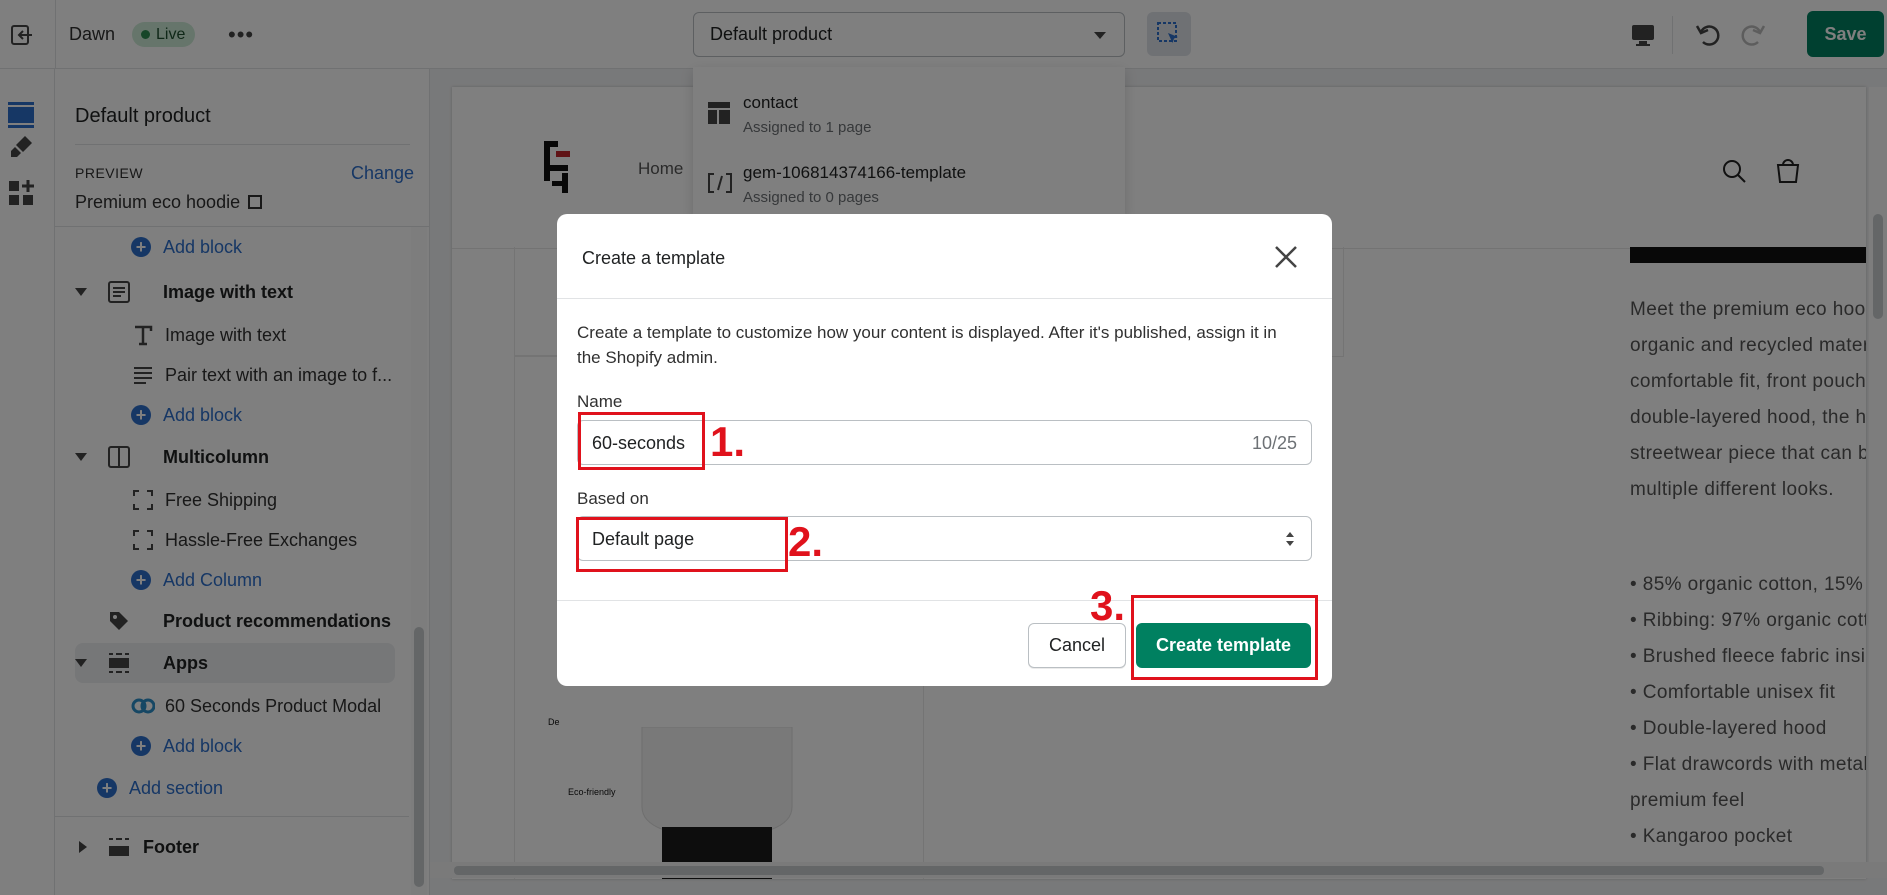  What do you see at coordinates (641, 441) in the screenshot?
I see `highlight-name-field` at bounding box center [641, 441].